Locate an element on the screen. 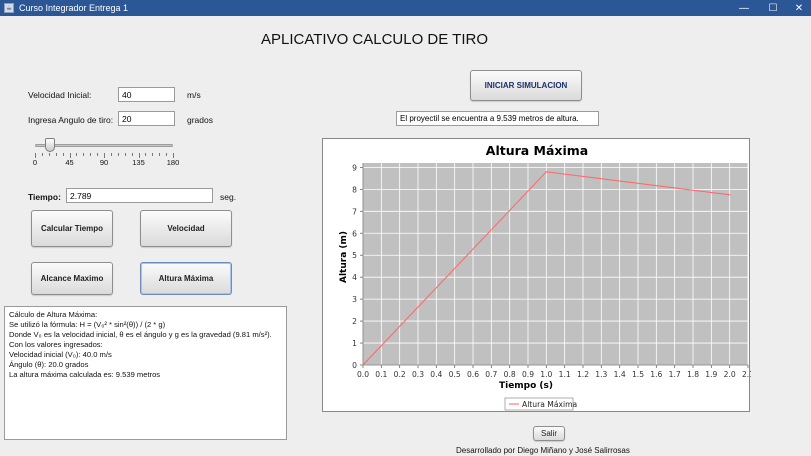  result-line: Ángulo (θ): 20.0 grados is located at coordinates (49, 364).